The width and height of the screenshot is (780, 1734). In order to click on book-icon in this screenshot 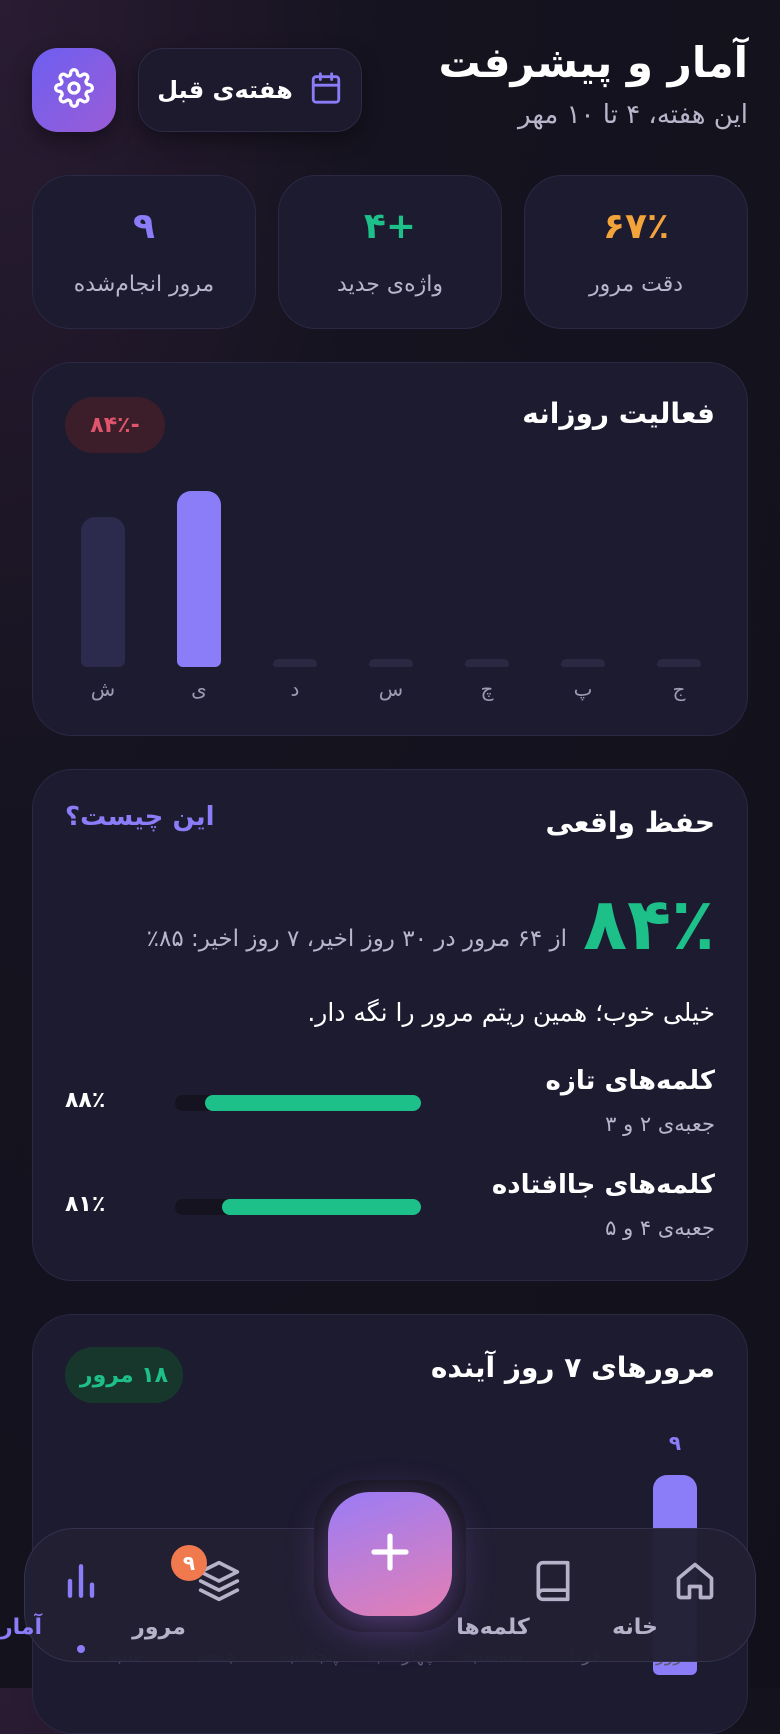, I will do `click(553, 1583)`.